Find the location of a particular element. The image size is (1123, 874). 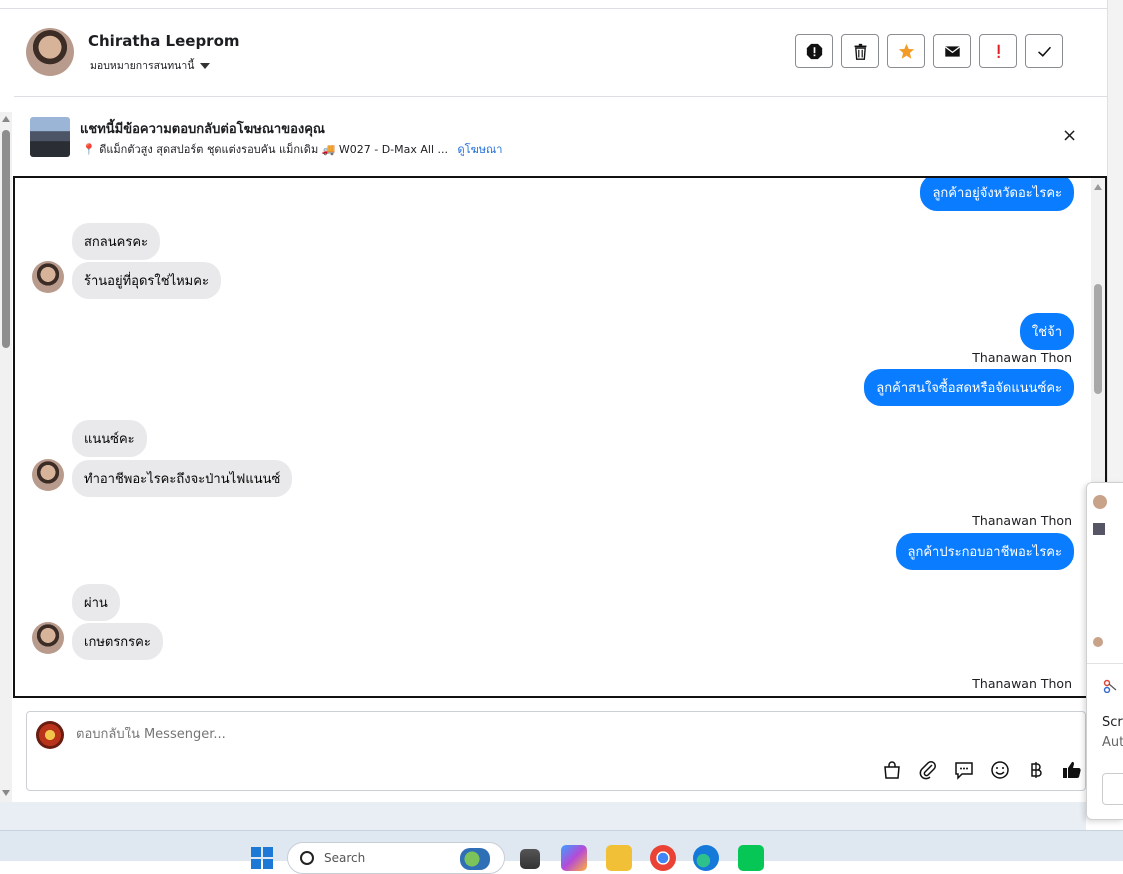

page-top-strip is located at coordinates (553, 4).